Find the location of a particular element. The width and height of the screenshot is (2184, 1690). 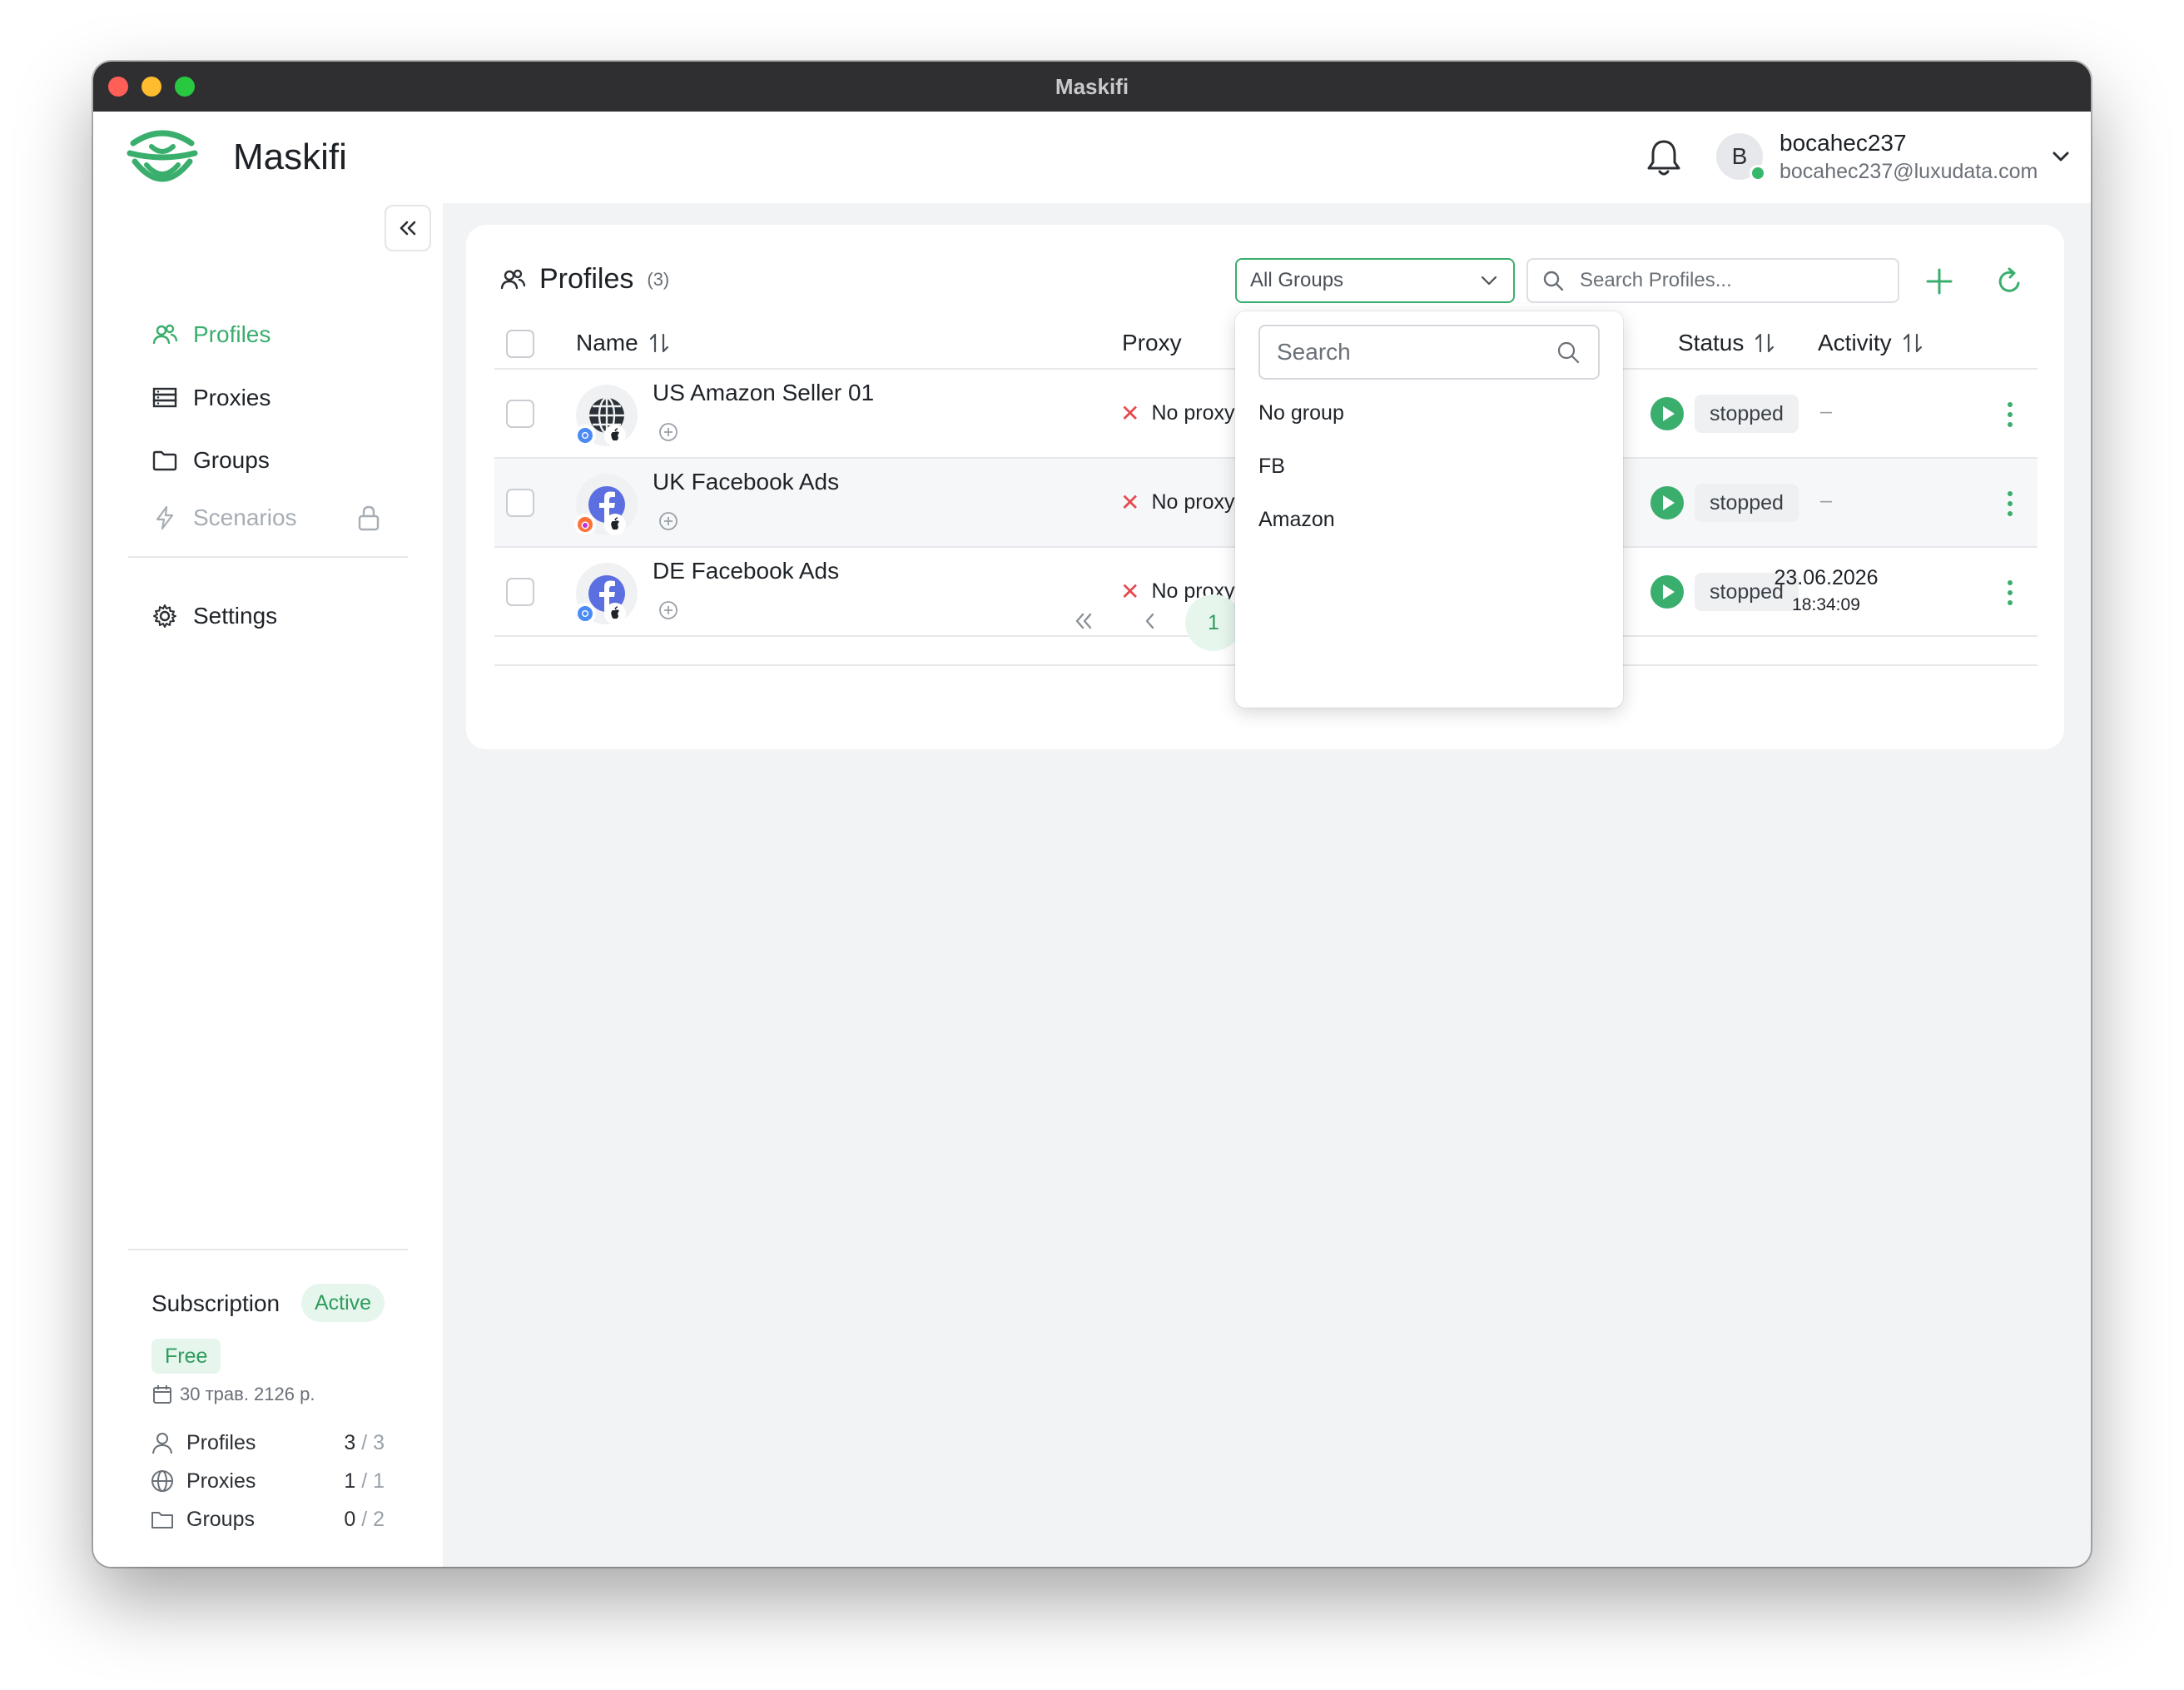

no-proxy-icon: ✕ is located at coordinates (1130, 502).